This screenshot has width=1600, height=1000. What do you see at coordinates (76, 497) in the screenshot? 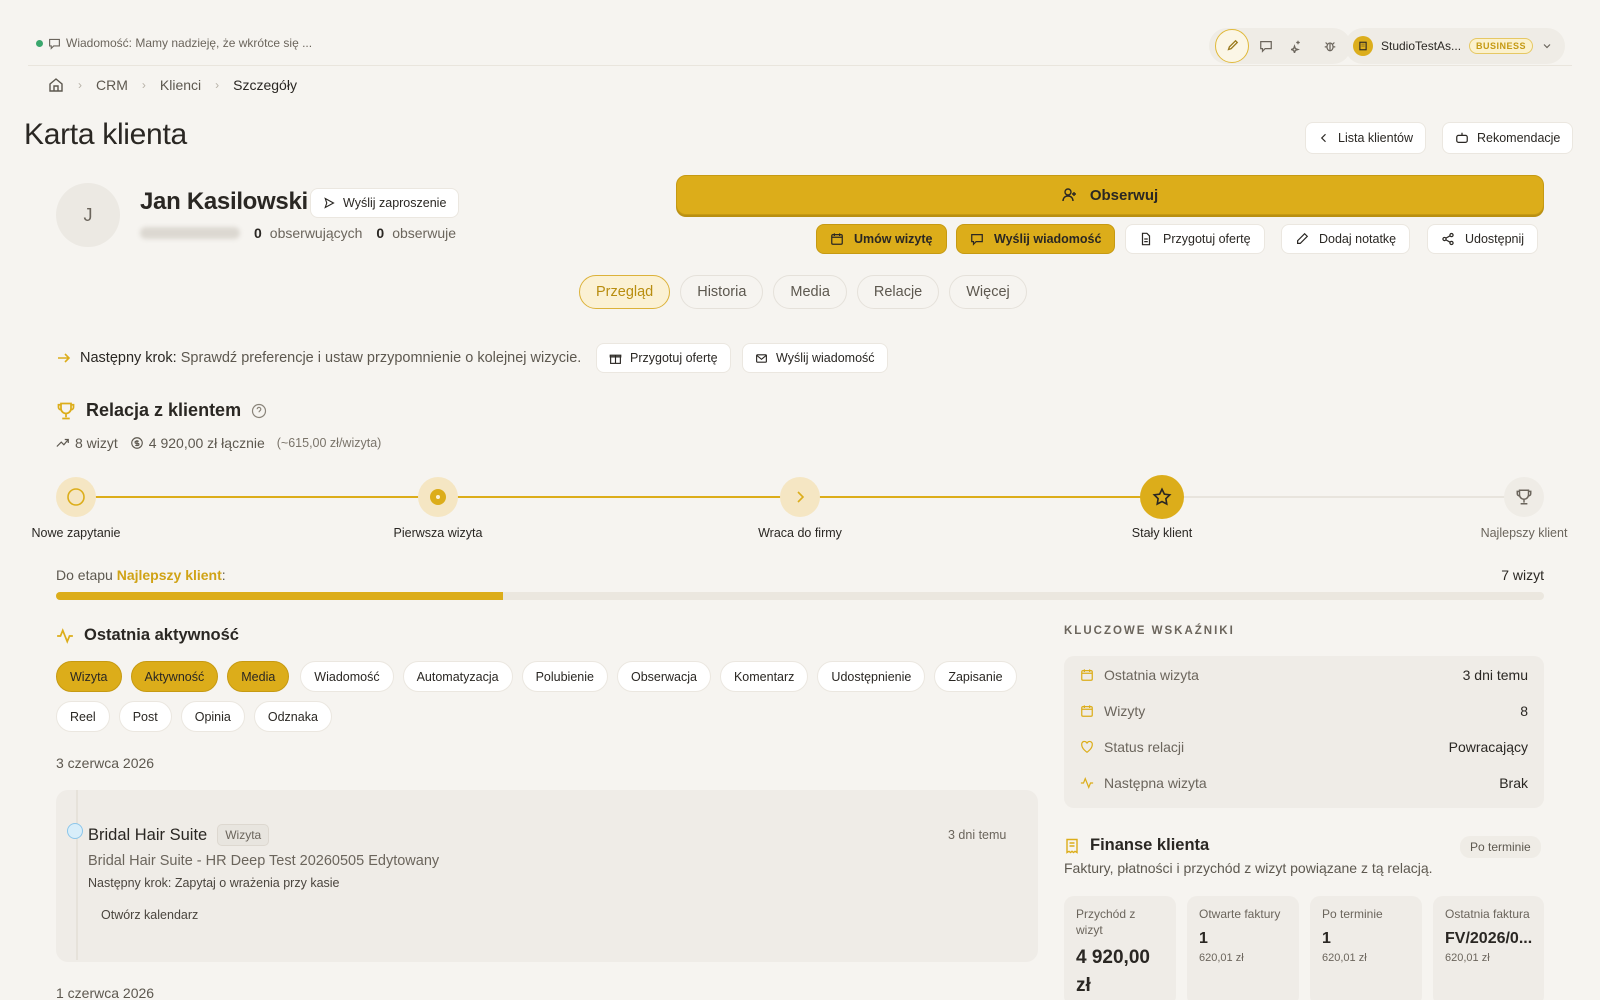
I see `stage-new-inquiry-marker` at bounding box center [76, 497].